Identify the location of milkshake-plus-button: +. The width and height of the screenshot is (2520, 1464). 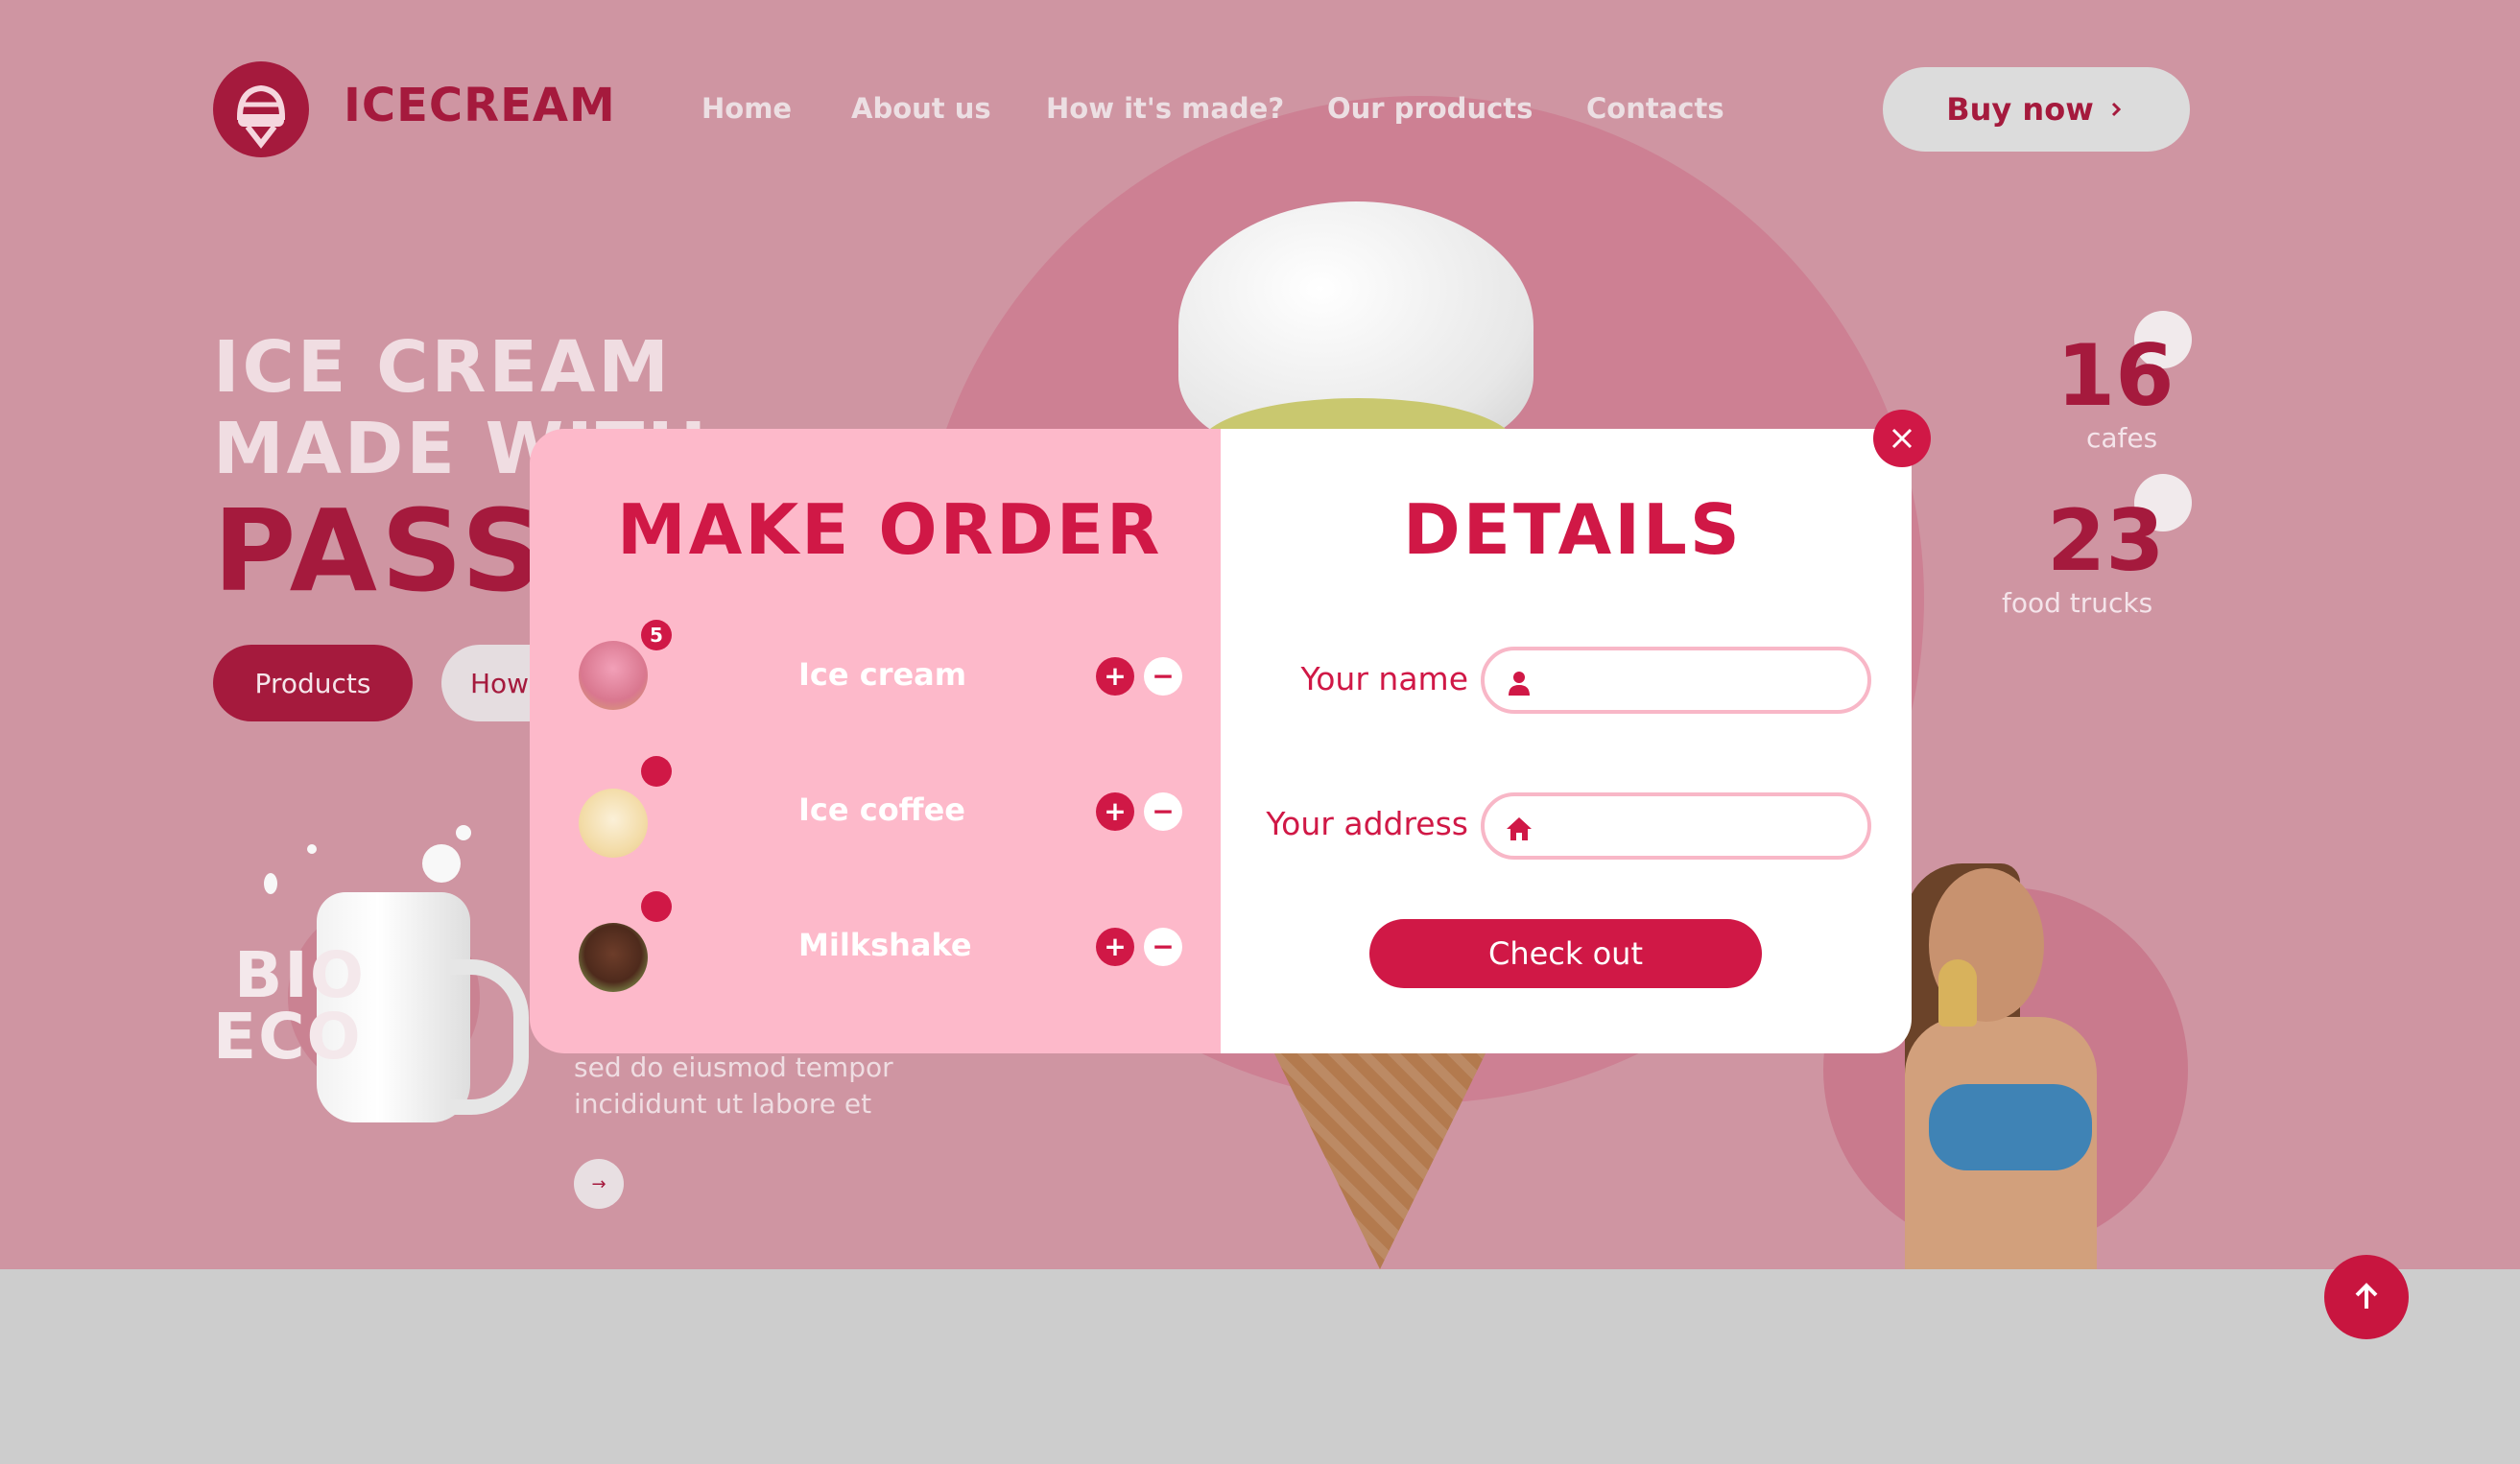
(1115, 947).